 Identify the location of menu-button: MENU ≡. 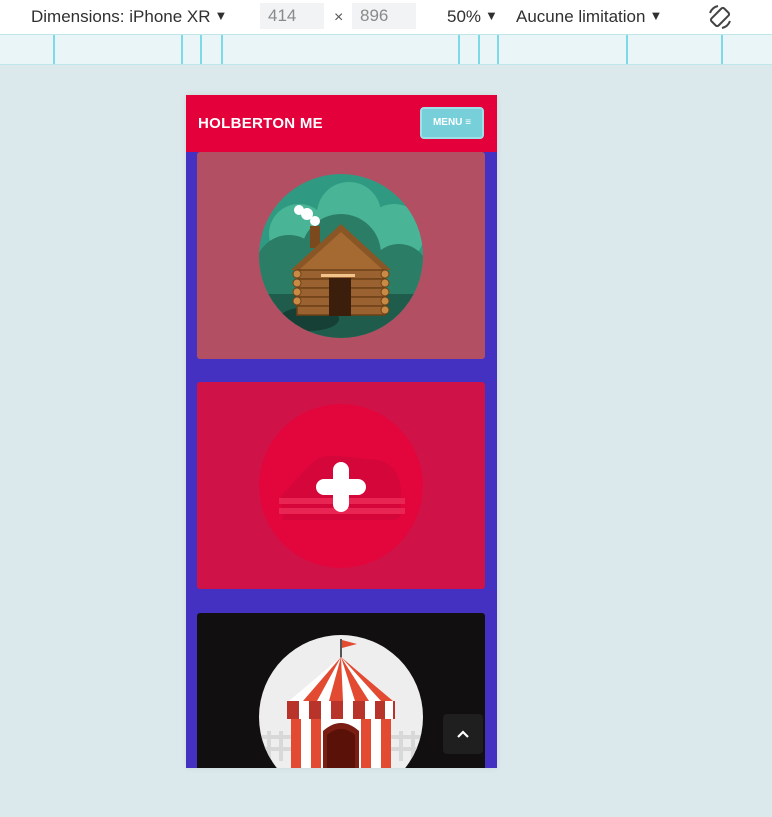
(452, 123).